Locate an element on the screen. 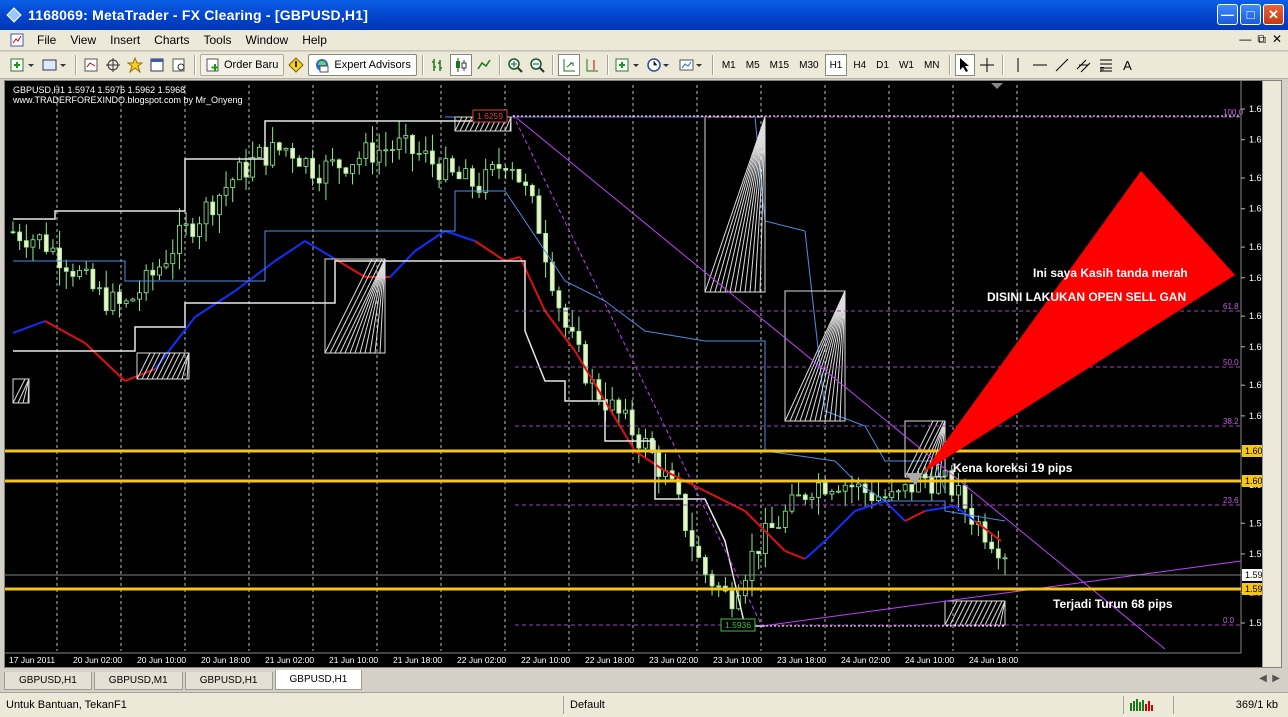 This screenshot has height=717, width=1288. level-price-text-3: 1.5960 is located at coordinates (1254, 589).